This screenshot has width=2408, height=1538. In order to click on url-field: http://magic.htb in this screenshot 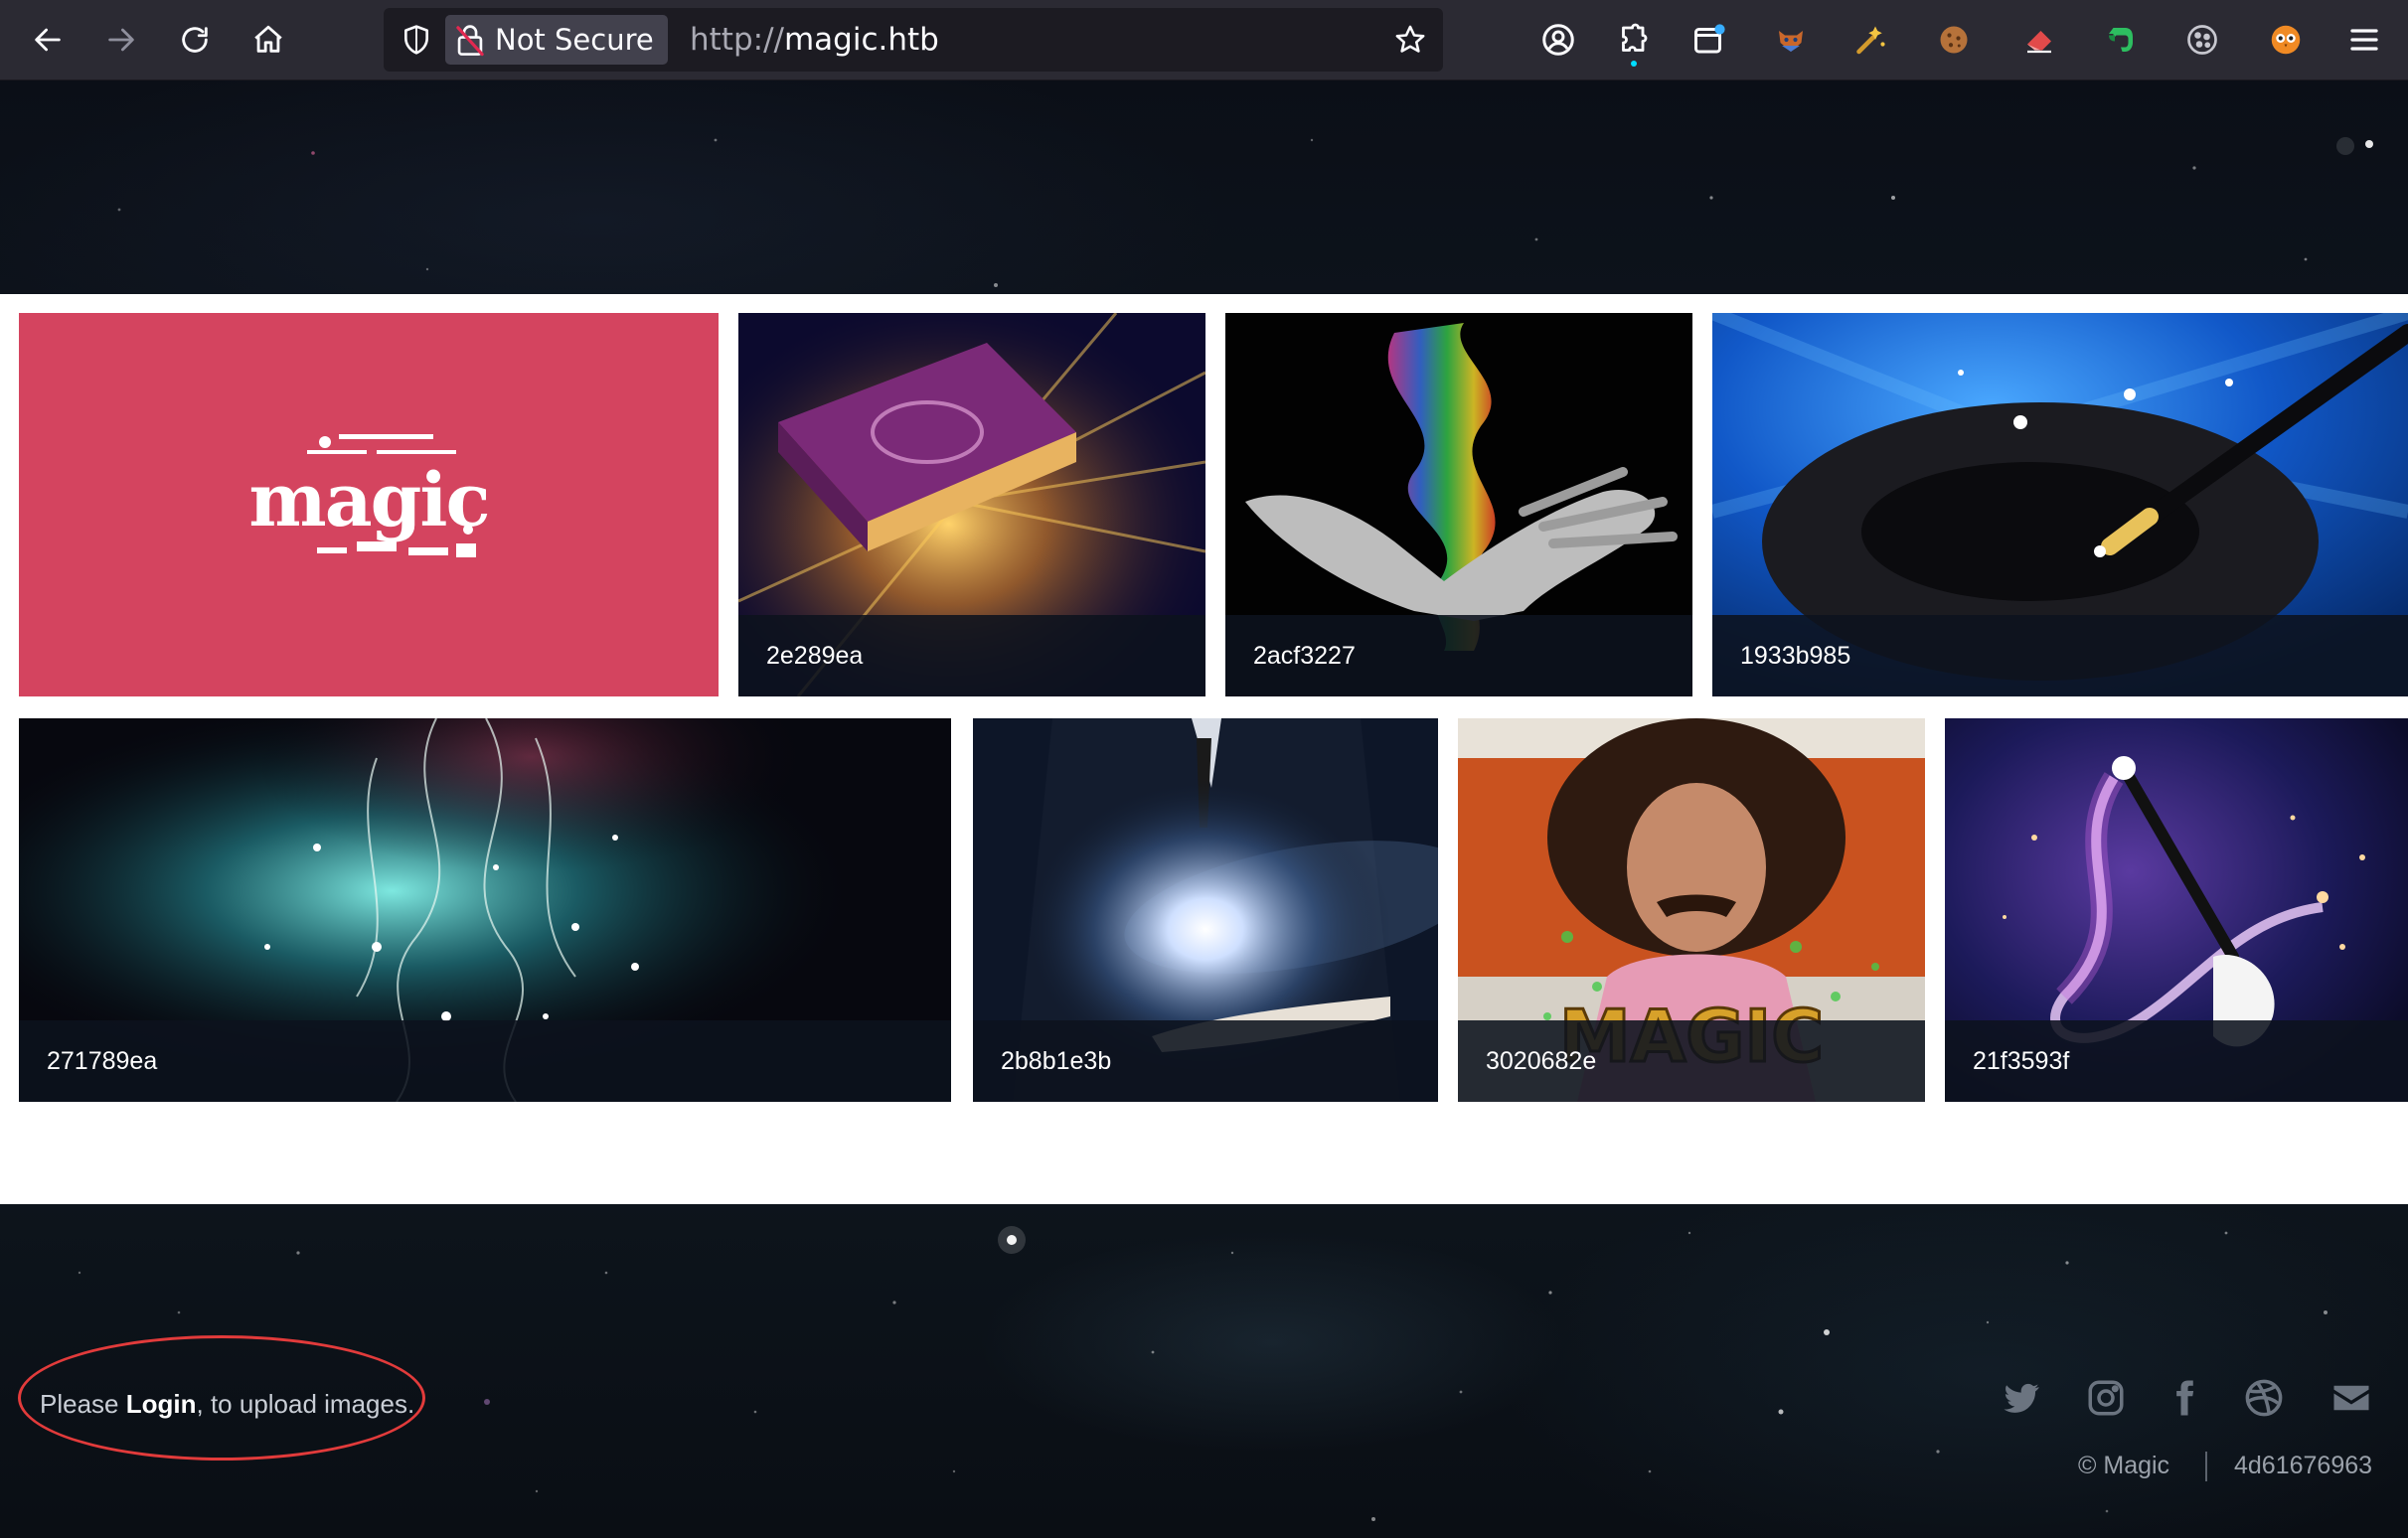, I will do `click(814, 40)`.